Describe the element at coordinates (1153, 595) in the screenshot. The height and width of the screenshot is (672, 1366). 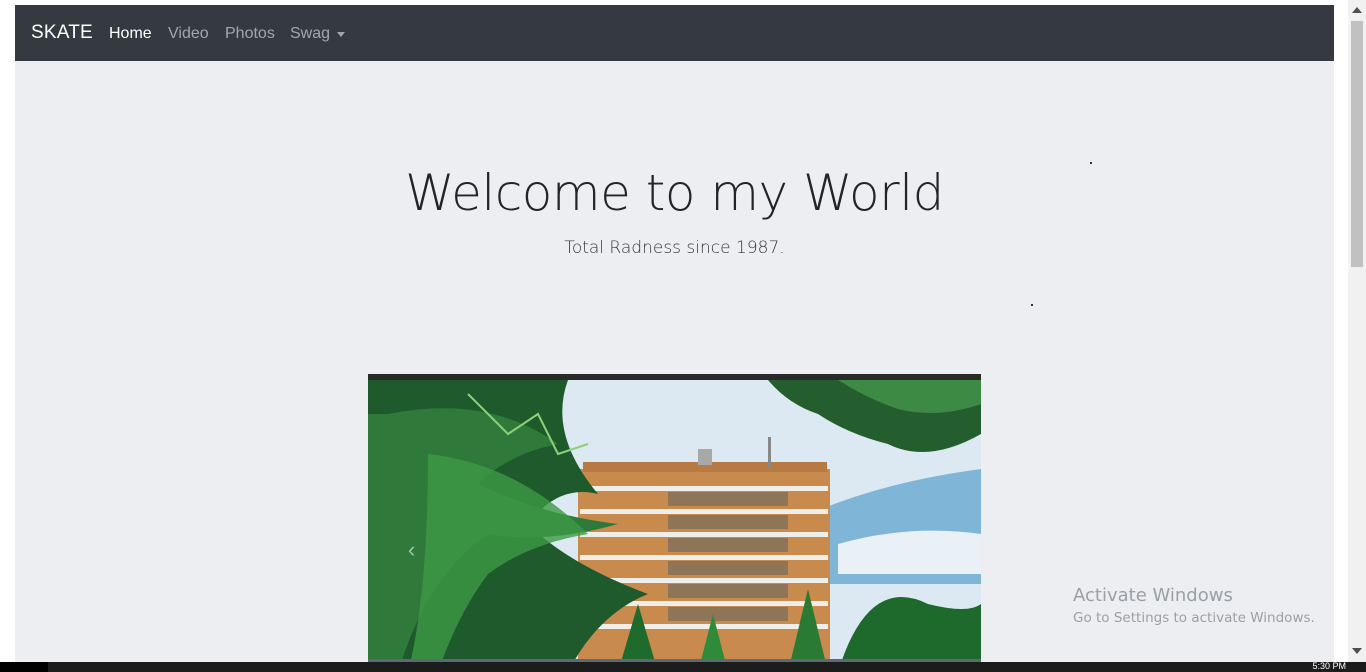
I see `watermark-title: Activate Windows` at that location.